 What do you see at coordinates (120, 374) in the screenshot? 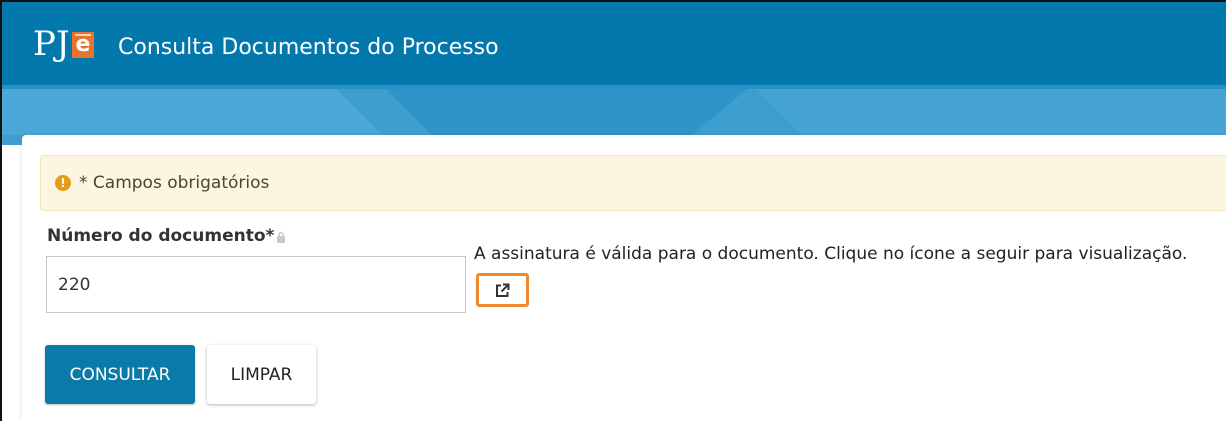
I see `consultar-button: CONSULTAR` at bounding box center [120, 374].